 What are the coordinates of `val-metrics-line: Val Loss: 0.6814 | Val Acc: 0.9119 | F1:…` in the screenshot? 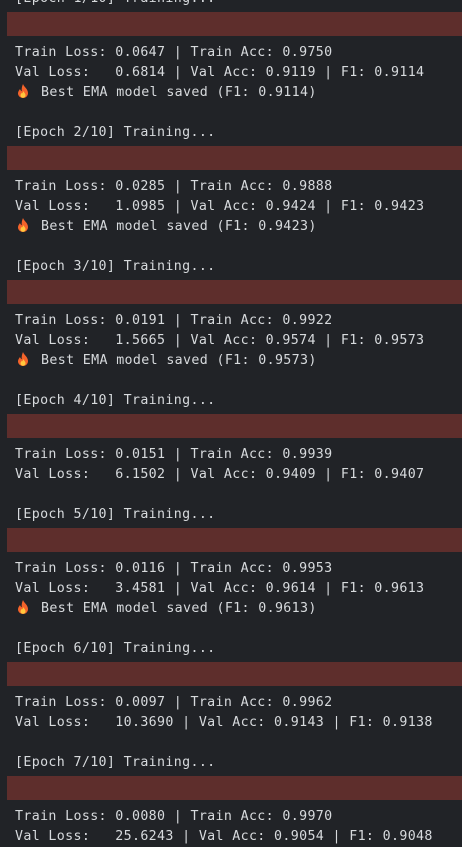 It's located at (220, 72).